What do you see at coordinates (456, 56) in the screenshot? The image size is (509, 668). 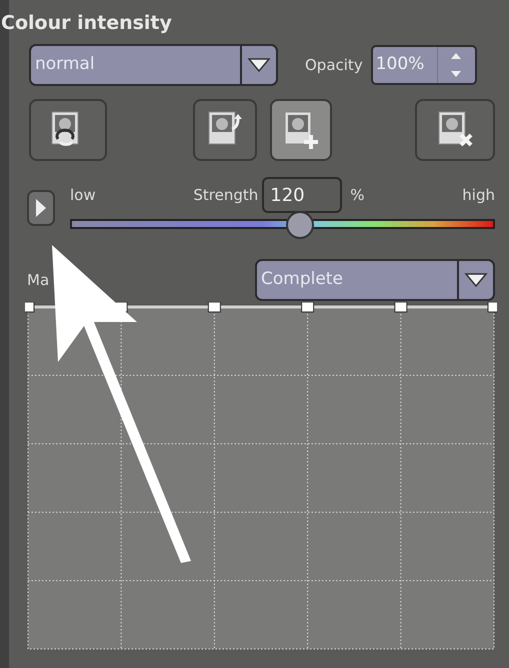 I see `up-arrow-icon` at bounding box center [456, 56].